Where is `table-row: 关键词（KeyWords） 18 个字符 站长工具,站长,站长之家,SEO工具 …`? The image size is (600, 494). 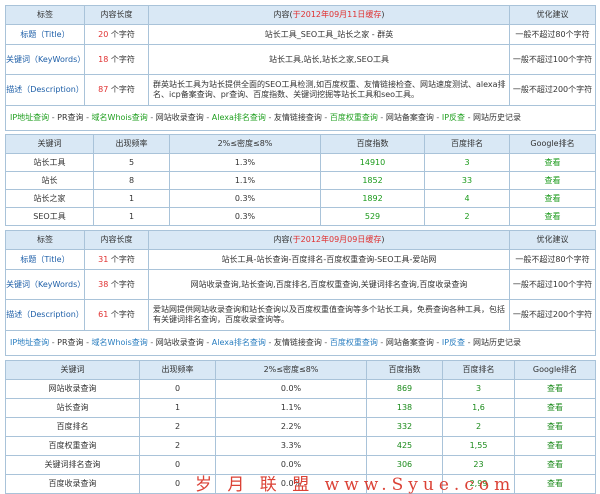 table-row: 关键词（KeyWords） 18 个字符 站长工具,站长,站长之家,SEO工具 … is located at coordinates (300, 59).